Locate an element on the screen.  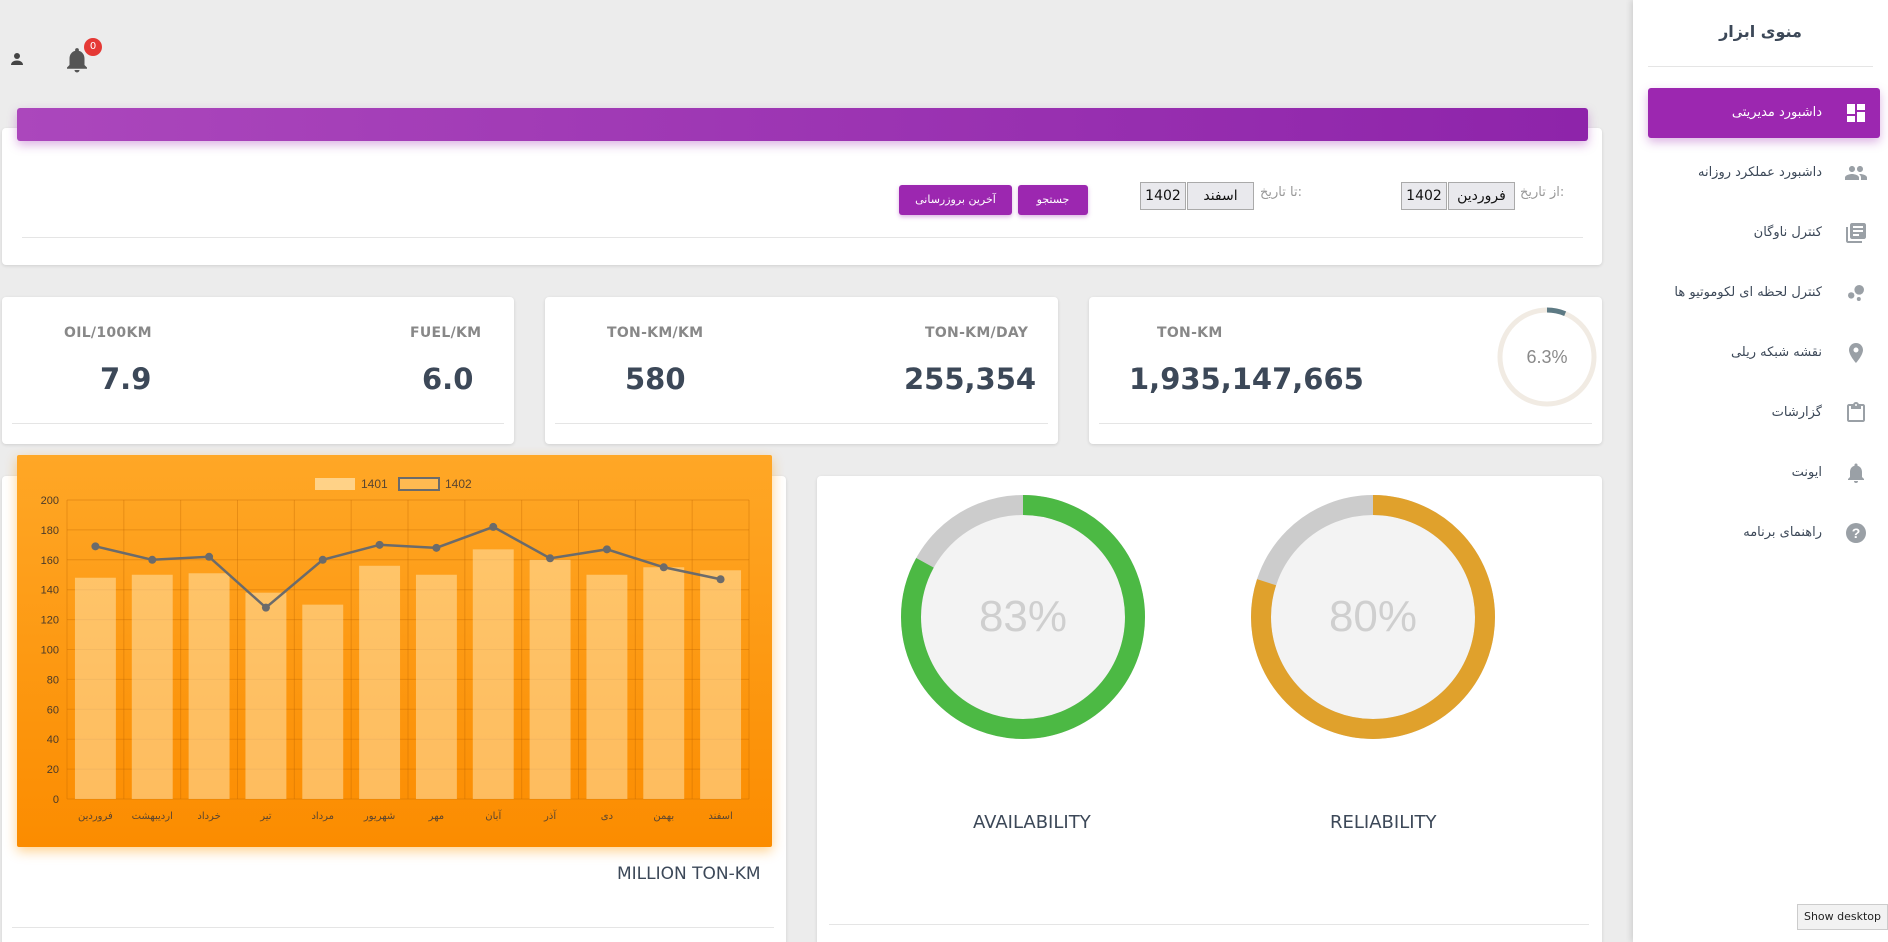
x-tick-label: آذر is located at coordinates (550, 815).